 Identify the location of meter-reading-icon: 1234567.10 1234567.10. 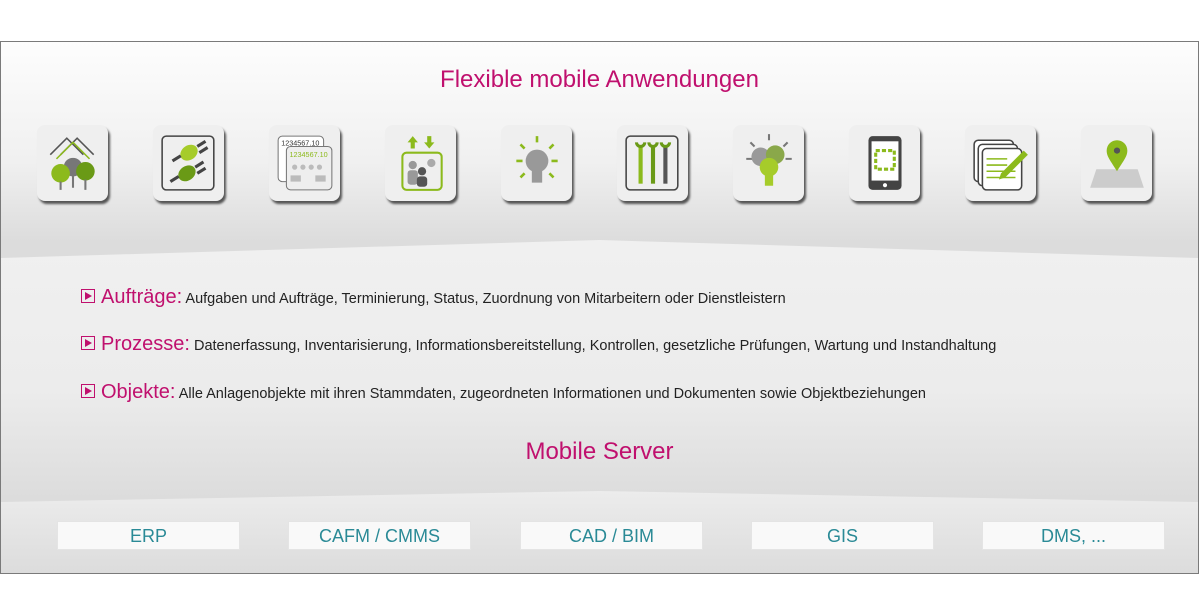
(304, 163).